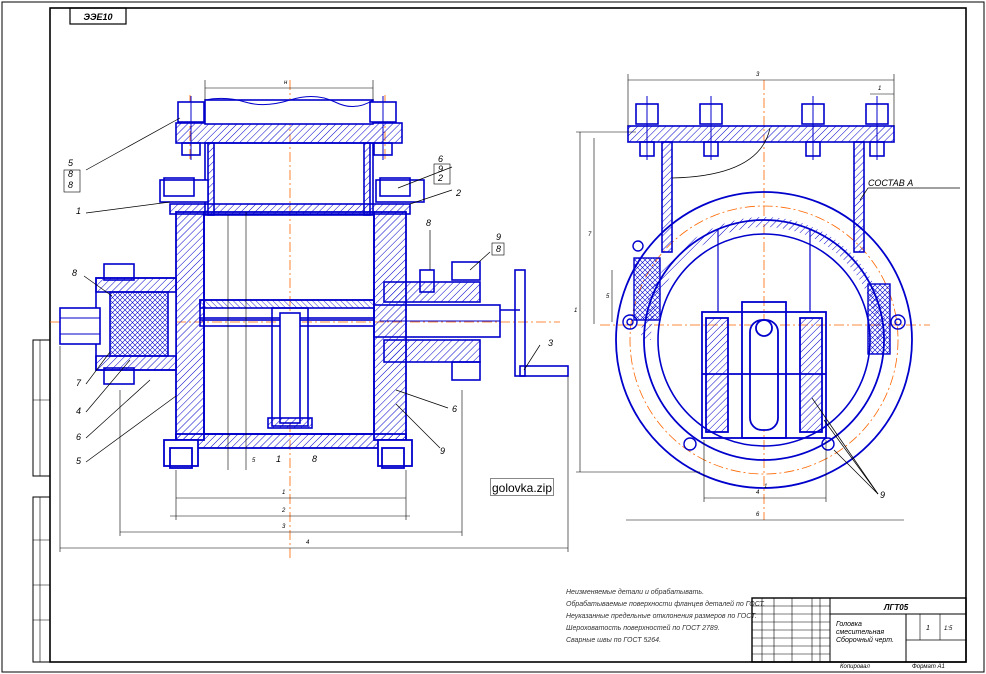 This screenshot has height=674, width=986. Describe the element at coordinates (70, 185) in the screenshot. I see `callout-8b: 8` at that location.